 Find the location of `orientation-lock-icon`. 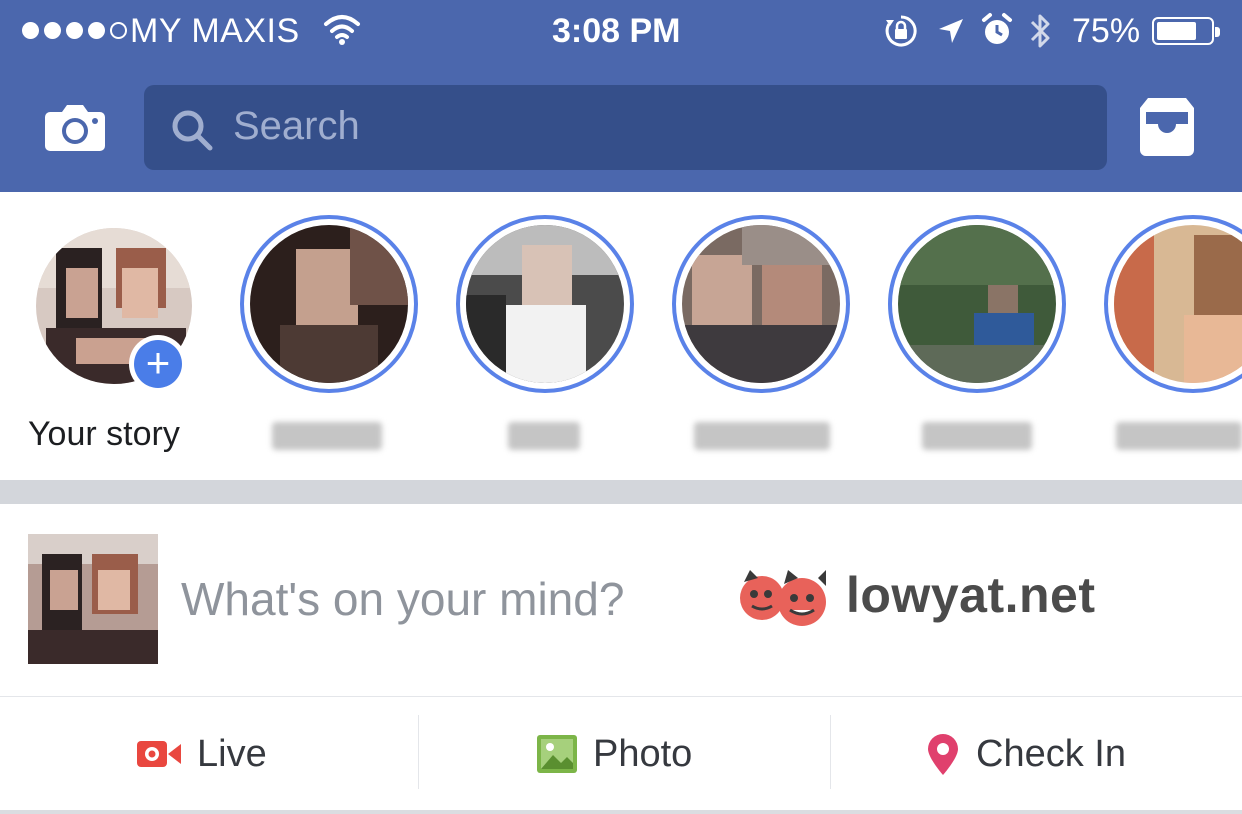

orientation-lock-icon is located at coordinates (901, 31).